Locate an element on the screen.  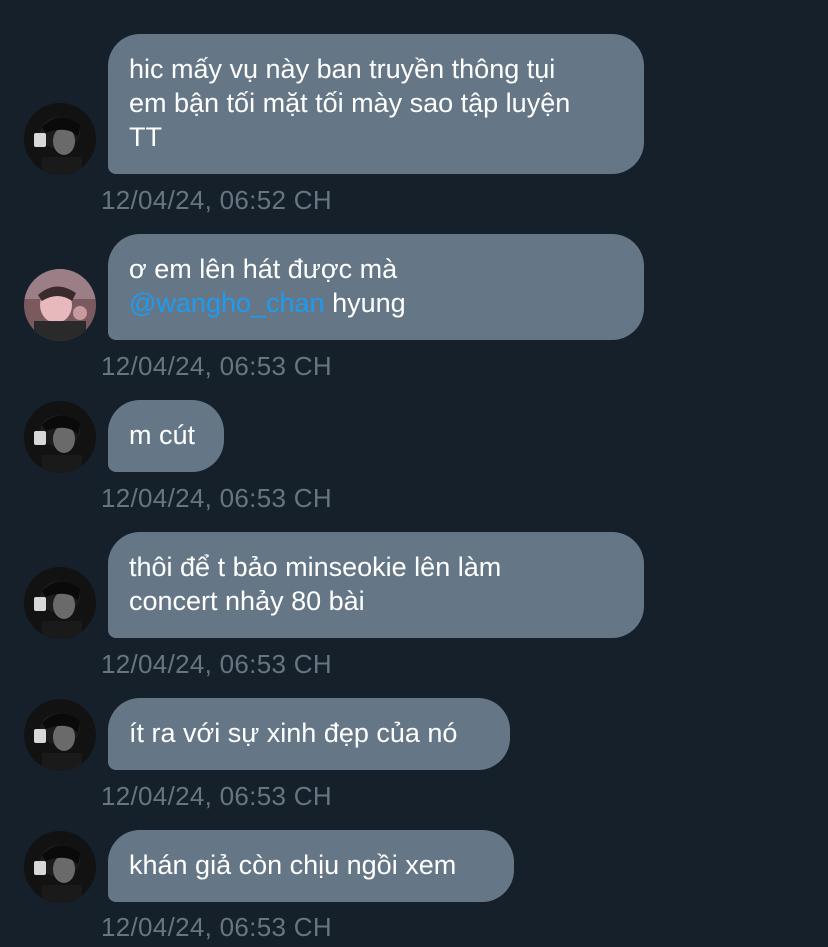
message-text-line: @wangho_chan hyung is located at coordinates (376, 303).